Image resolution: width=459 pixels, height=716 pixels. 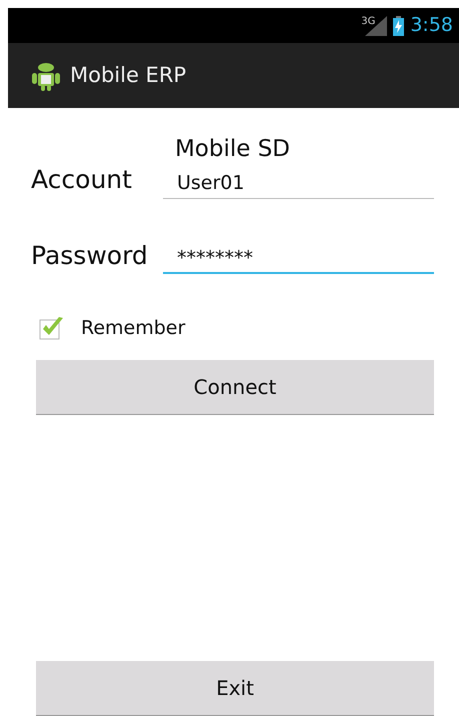 I want to click on android-icon, so click(x=46, y=75).